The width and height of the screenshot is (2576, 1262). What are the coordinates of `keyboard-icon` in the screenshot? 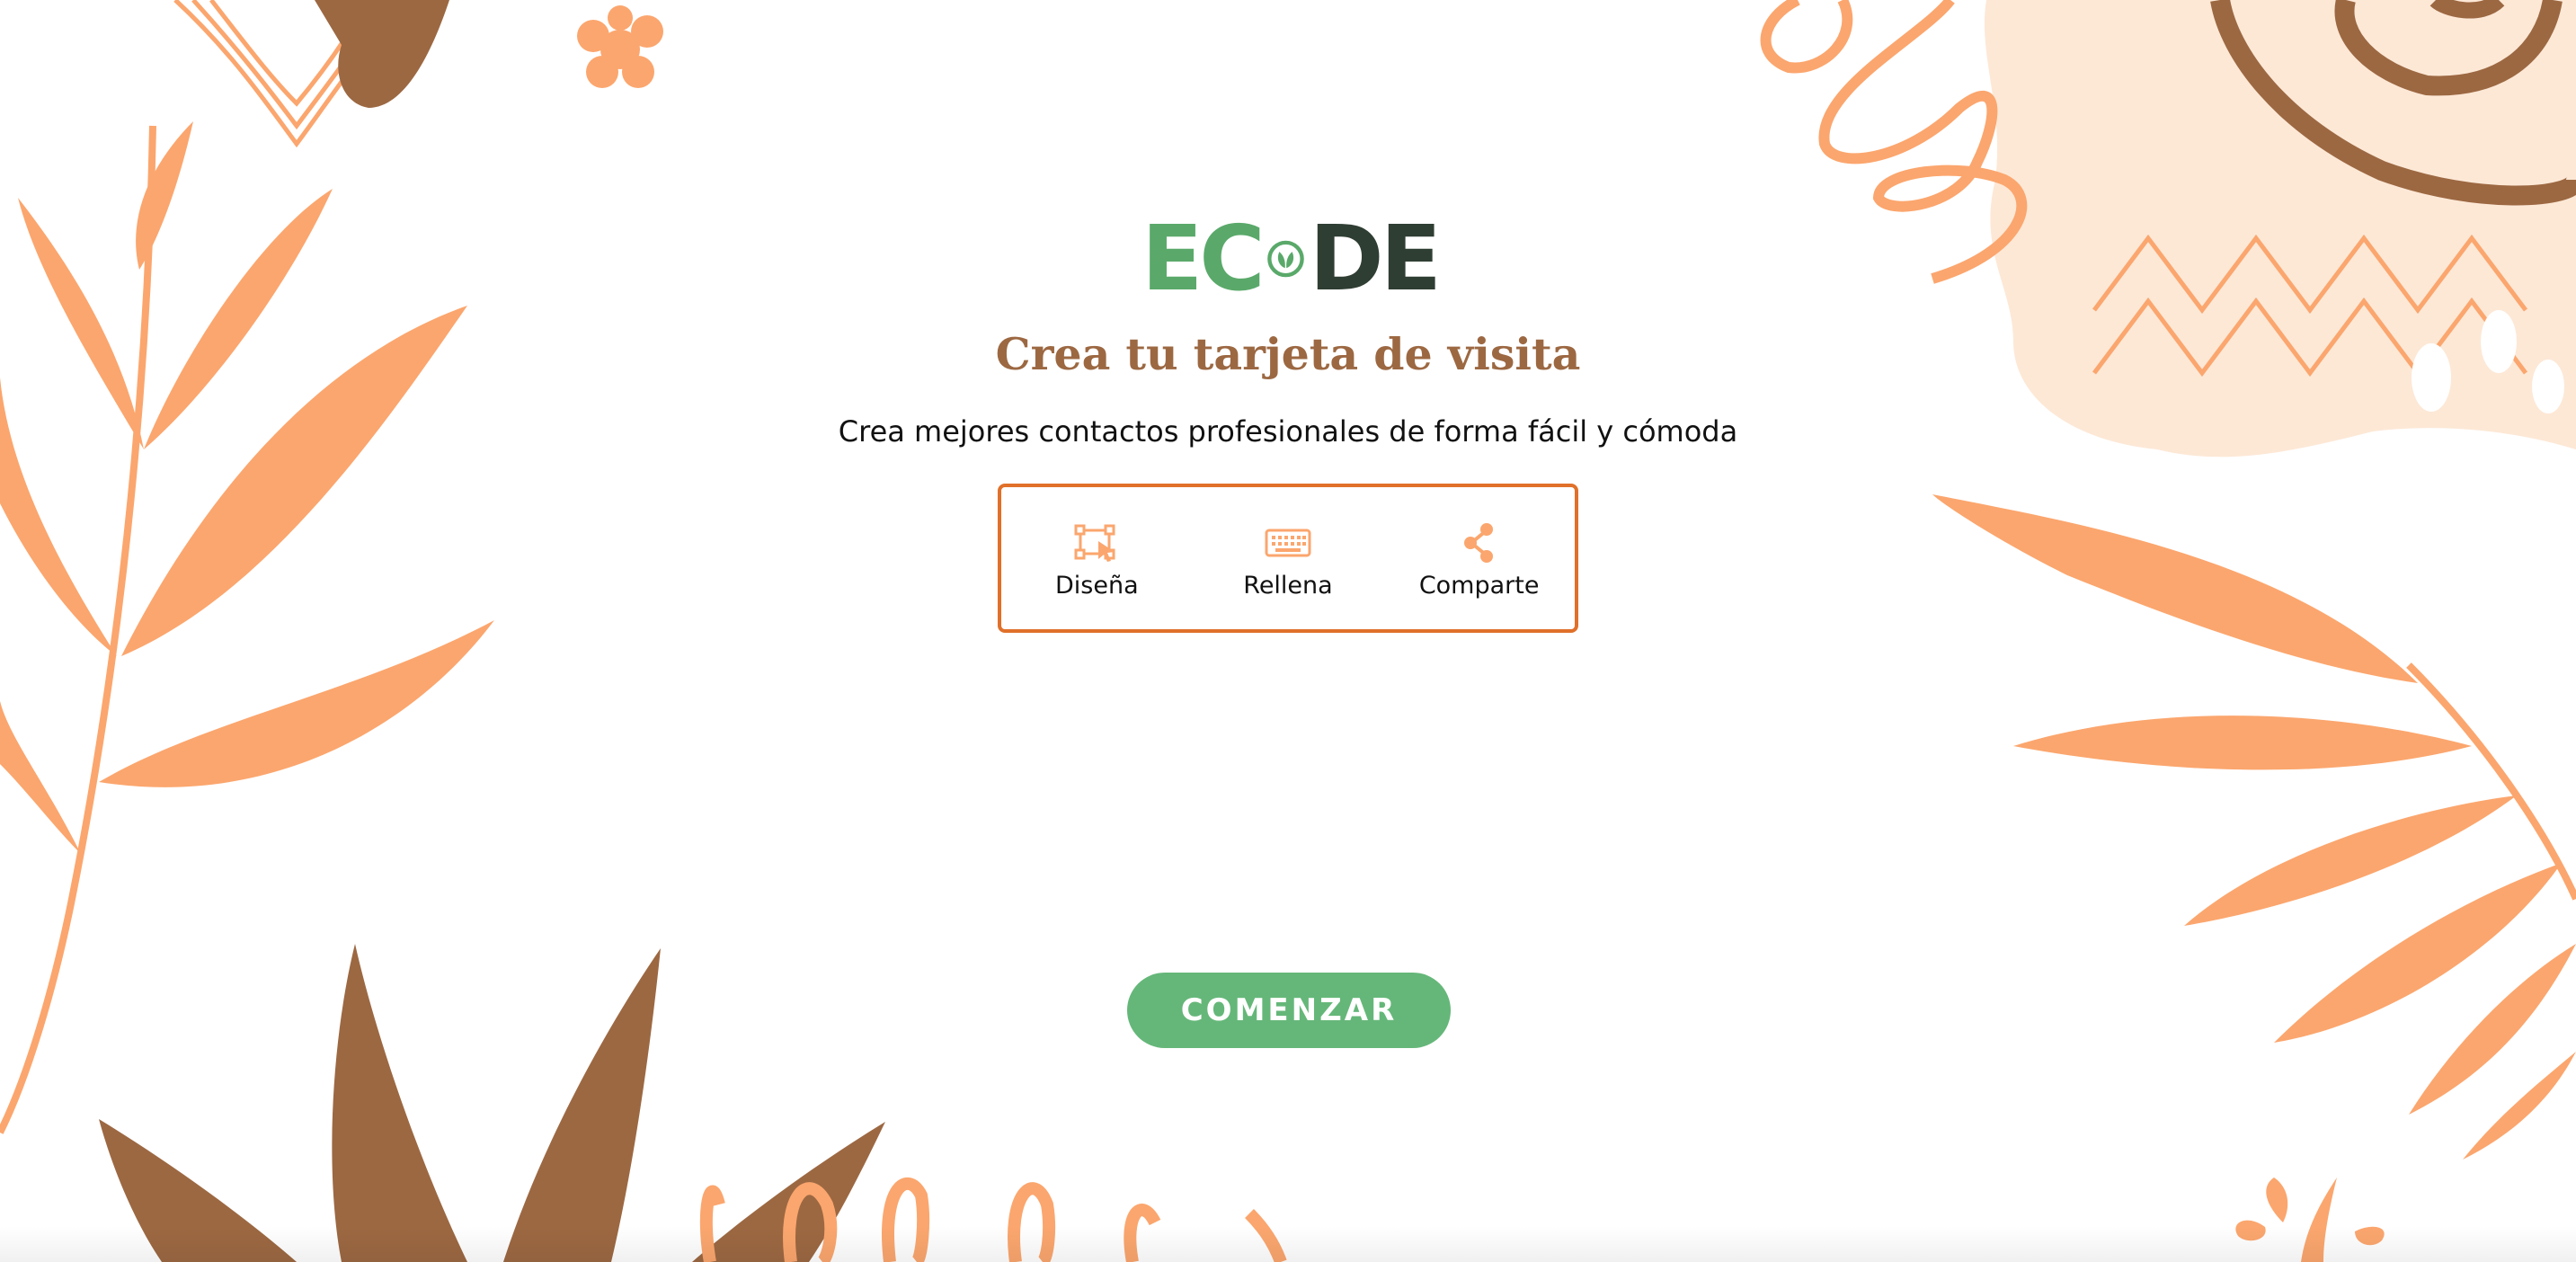 It's located at (1288, 542).